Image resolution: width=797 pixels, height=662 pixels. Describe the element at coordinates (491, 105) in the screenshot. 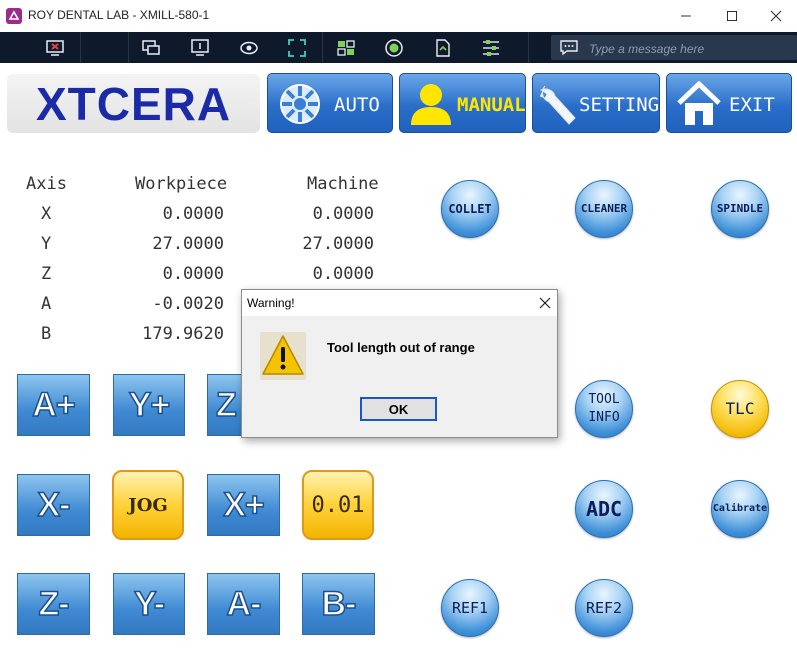

I see `manual-label: MANUAL` at that location.